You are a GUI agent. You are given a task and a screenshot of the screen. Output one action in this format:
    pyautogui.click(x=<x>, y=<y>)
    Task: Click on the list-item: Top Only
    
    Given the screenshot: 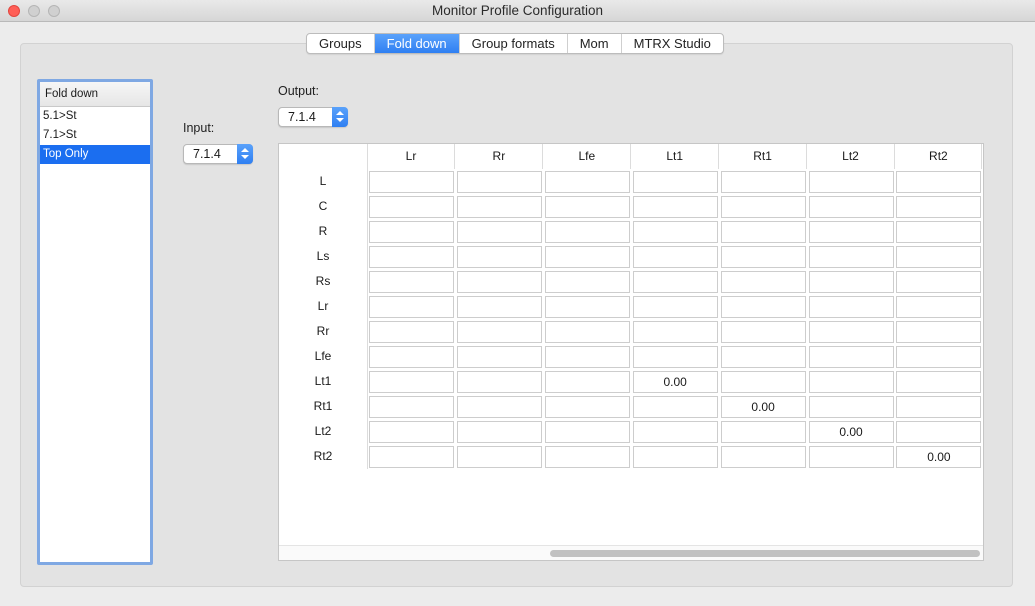 What is the action you would take?
    pyautogui.click(x=95, y=154)
    